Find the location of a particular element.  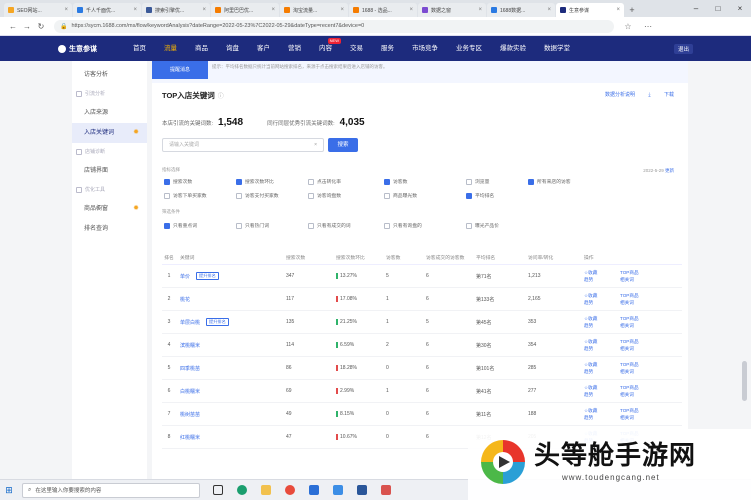

keyword-link: 滨桃糯米 is located at coordinates (190, 345).